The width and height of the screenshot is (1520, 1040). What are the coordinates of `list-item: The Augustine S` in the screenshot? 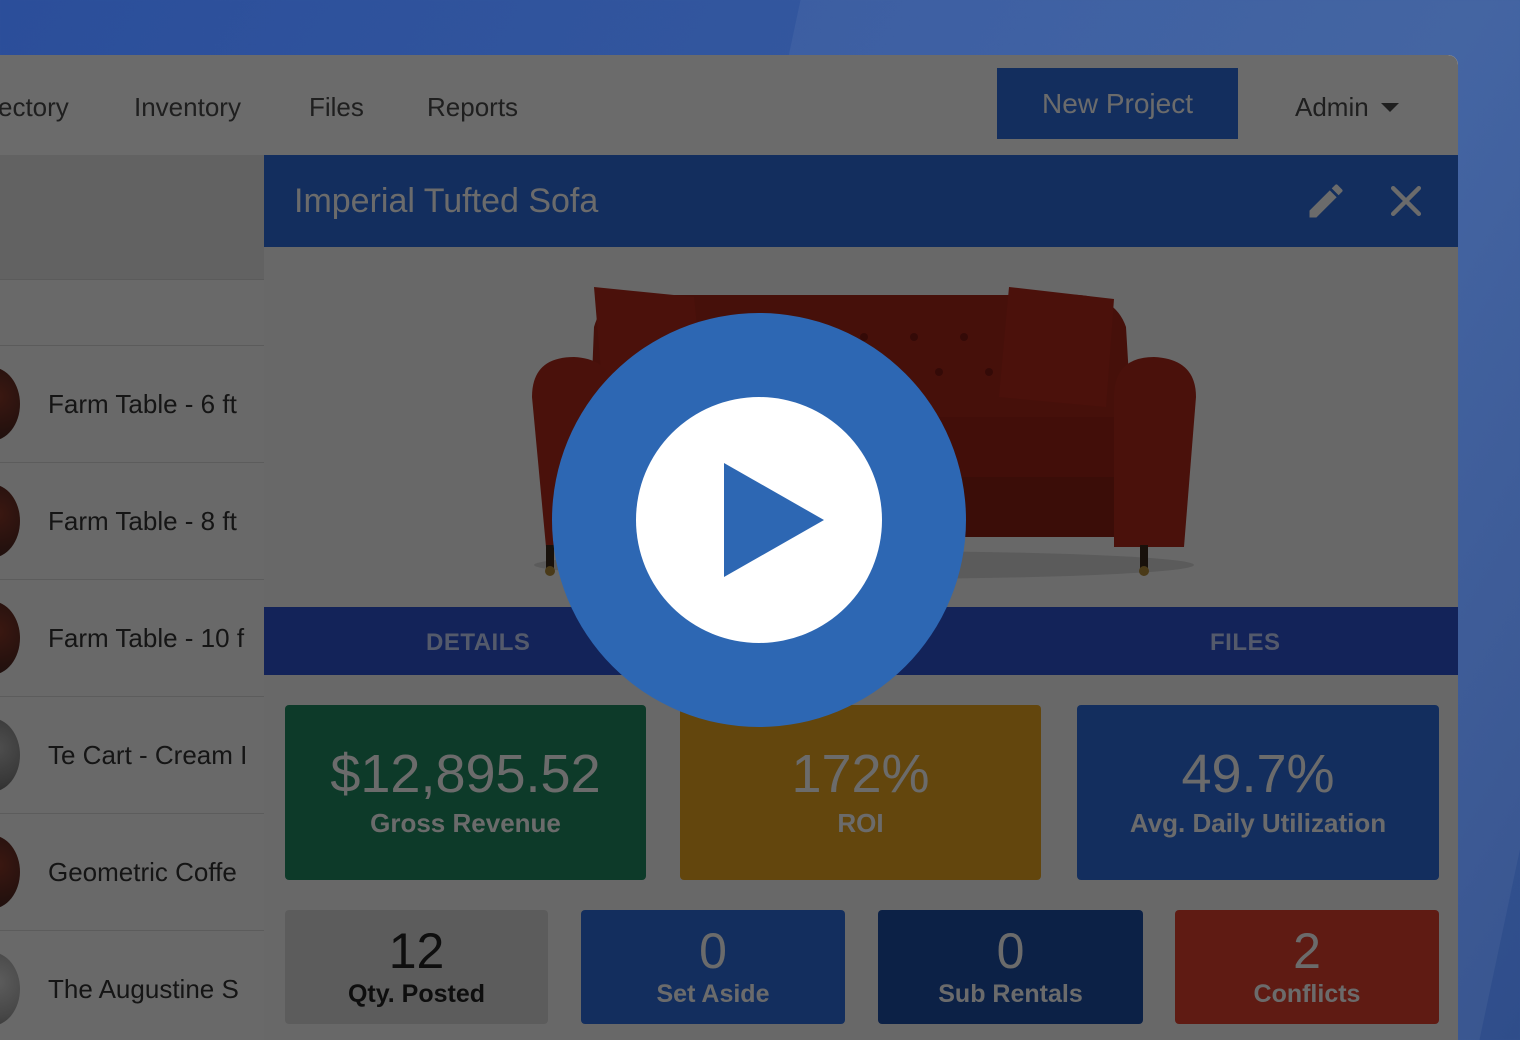 It's located at (132, 985).